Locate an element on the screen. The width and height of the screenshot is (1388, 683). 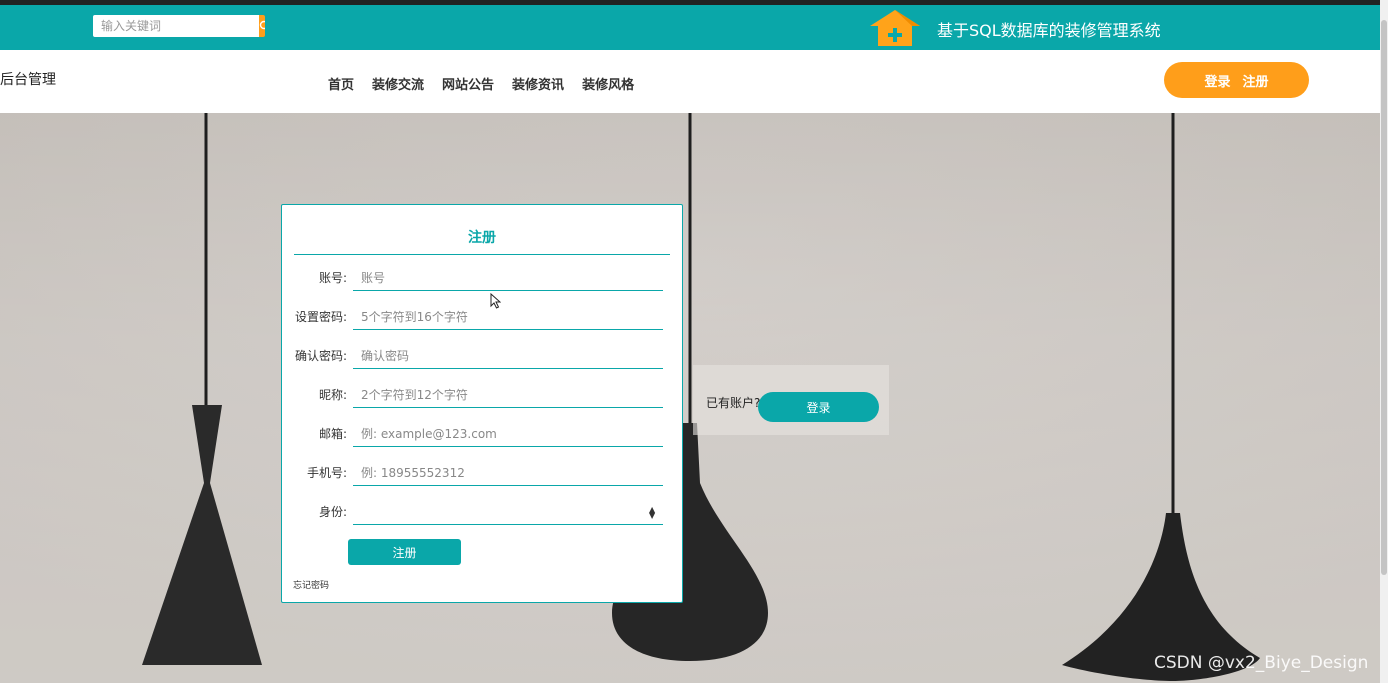
select-arrows-icon: ▲ ▼ is located at coordinates (652, 512).